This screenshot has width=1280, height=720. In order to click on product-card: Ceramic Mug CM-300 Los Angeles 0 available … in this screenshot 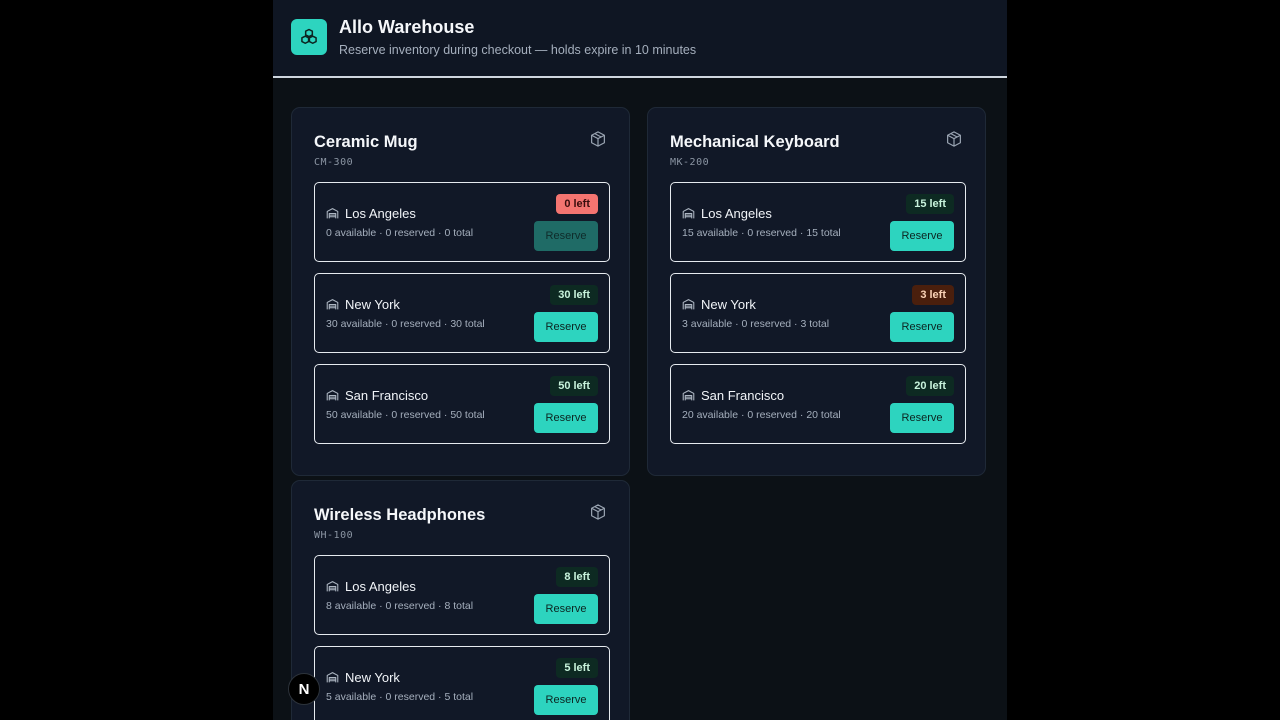, I will do `click(460, 291)`.